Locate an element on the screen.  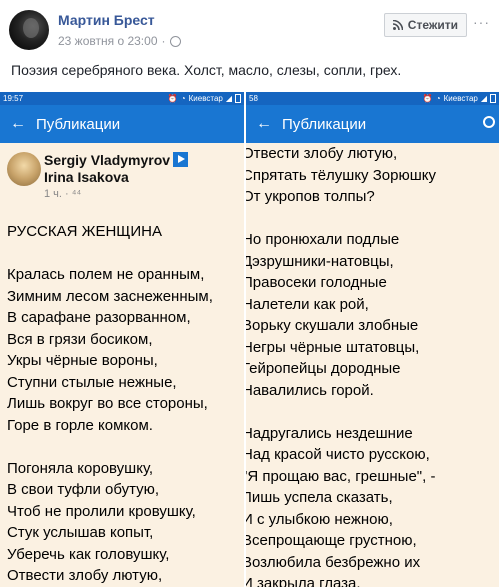
poem-line: Зимним лесом заснеженным, is located at coordinates (110, 296).